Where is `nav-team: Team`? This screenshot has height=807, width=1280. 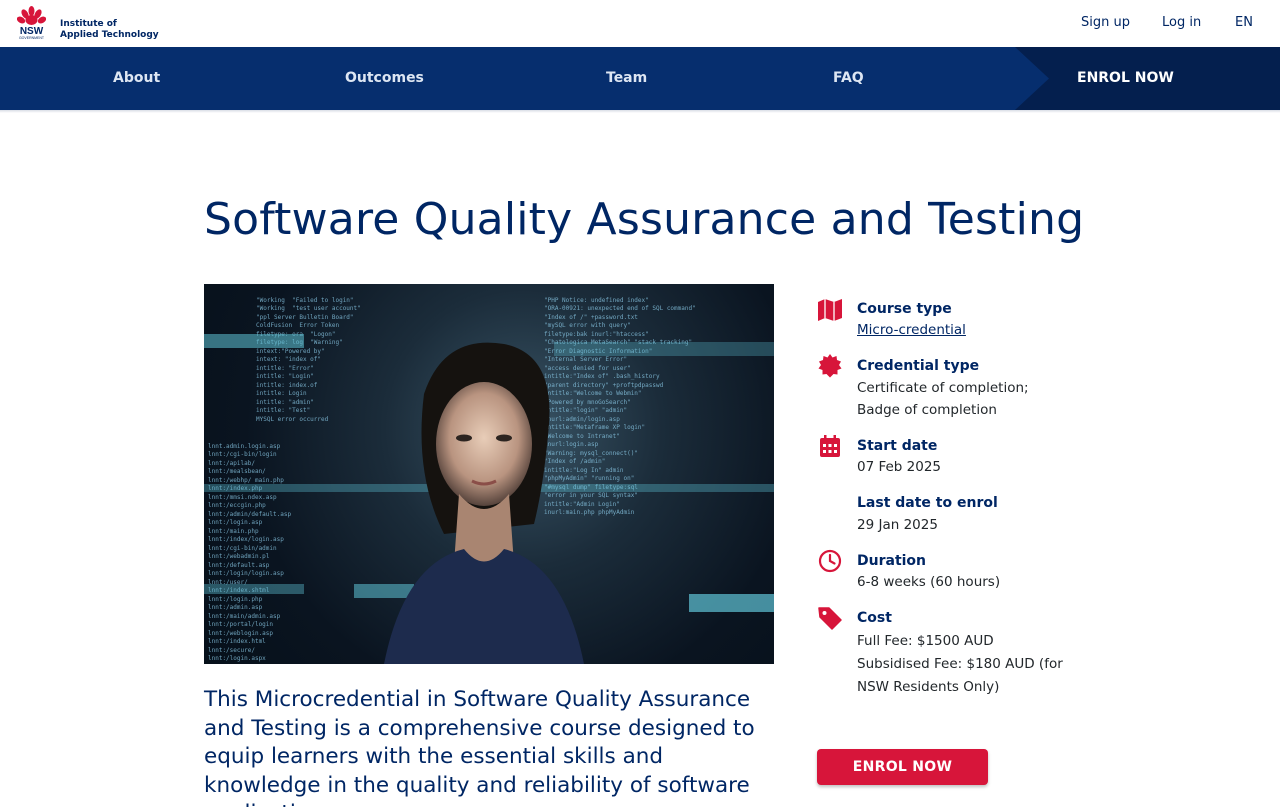
nav-team: Team is located at coordinates (626, 78).